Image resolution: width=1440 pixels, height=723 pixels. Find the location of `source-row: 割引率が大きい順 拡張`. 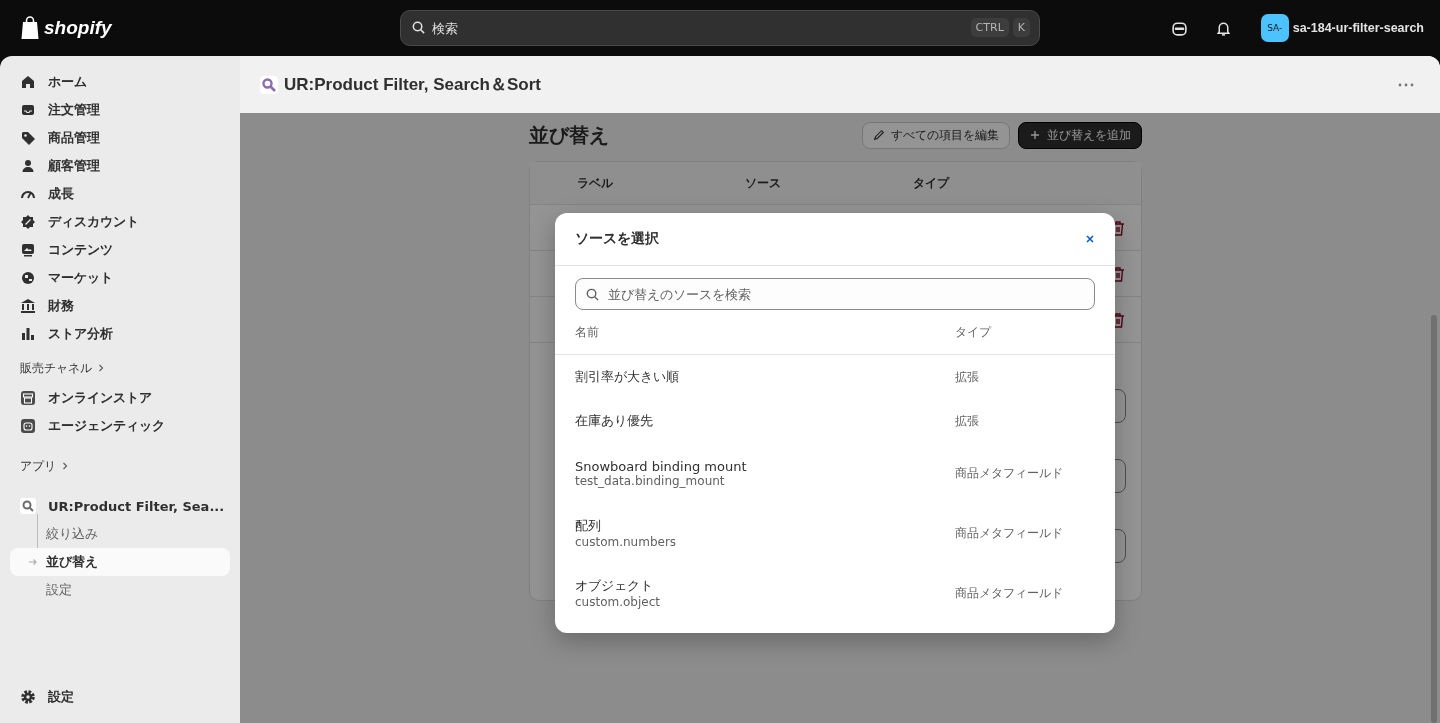

source-row: 割引率が大きい順 拡張 is located at coordinates (835, 377).